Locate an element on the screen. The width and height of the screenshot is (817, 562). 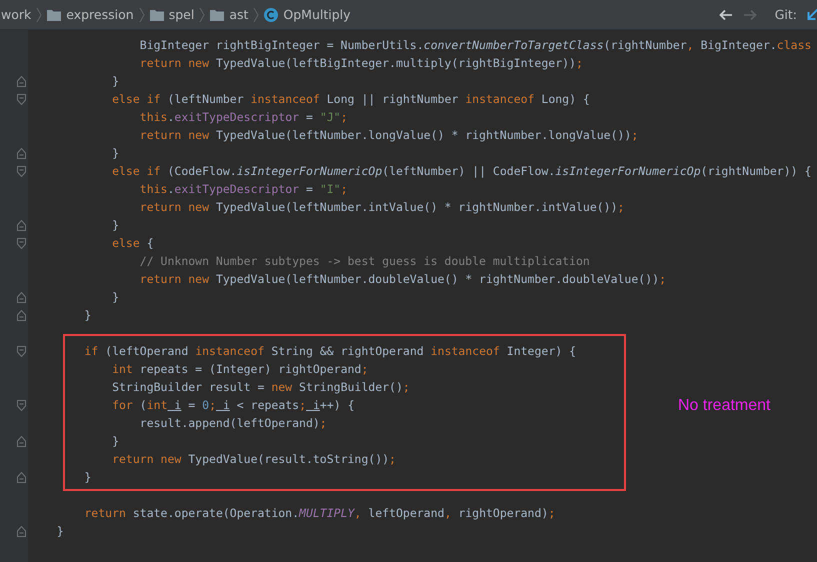
code-line: BigInteger rightBigInteger = NumberUtils.convertNumberToTargetClass(rightNumber, BigInteger.class is located at coordinates (475, 45).